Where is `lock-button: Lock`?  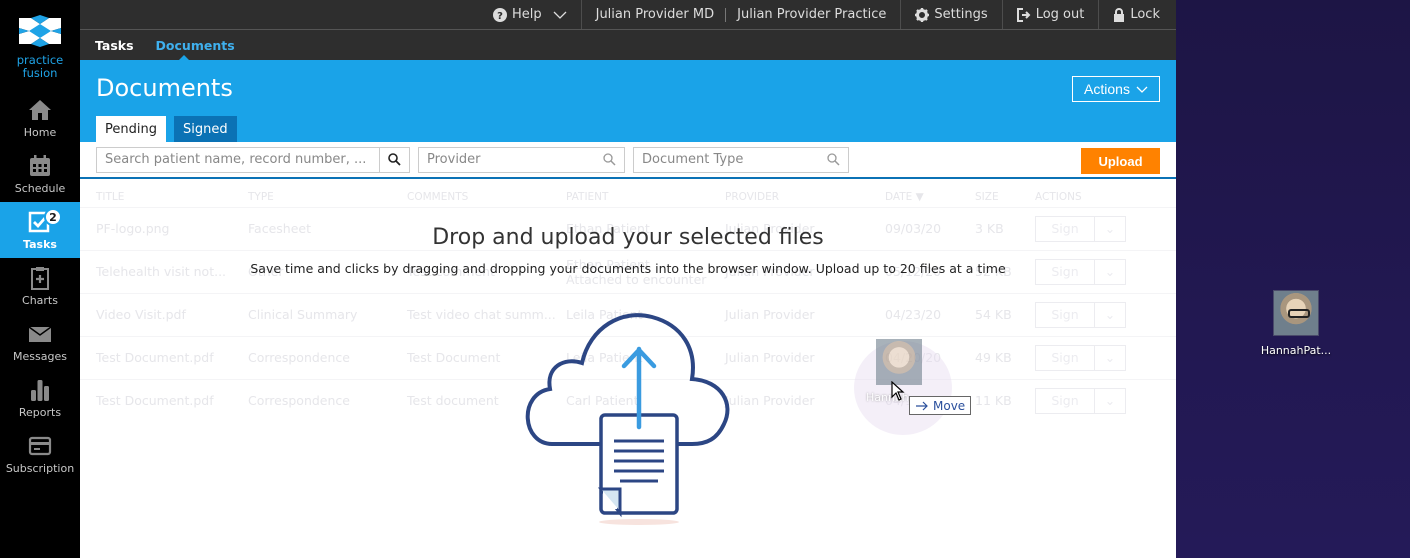
lock-button: Lock is located at coordinates (1137, 14).